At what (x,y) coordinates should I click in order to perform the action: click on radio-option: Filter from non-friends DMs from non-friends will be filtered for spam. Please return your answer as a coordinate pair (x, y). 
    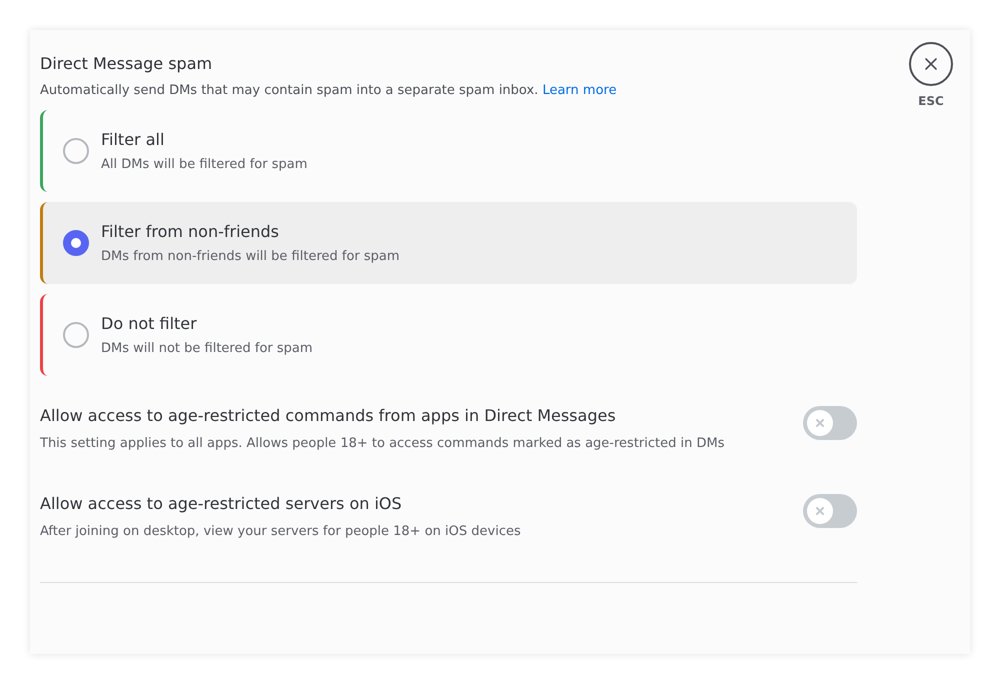
    Looking at the image, I should click on (448, 243).